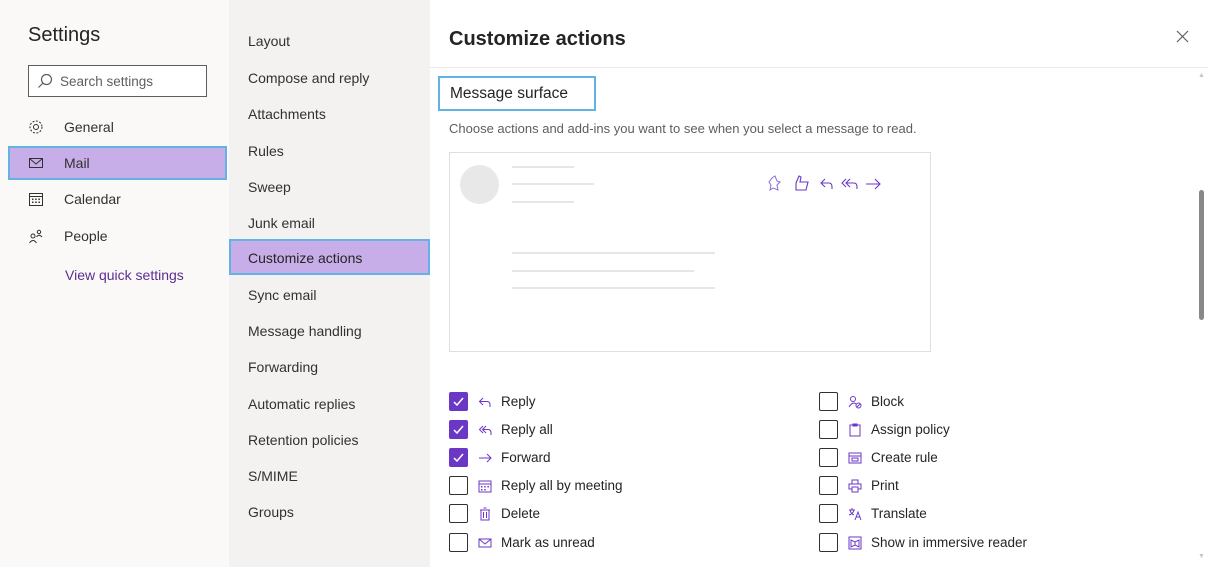  Describe the element at coordinates (485, 430) in the screenshot. I see `reply-all-icon` at that location.